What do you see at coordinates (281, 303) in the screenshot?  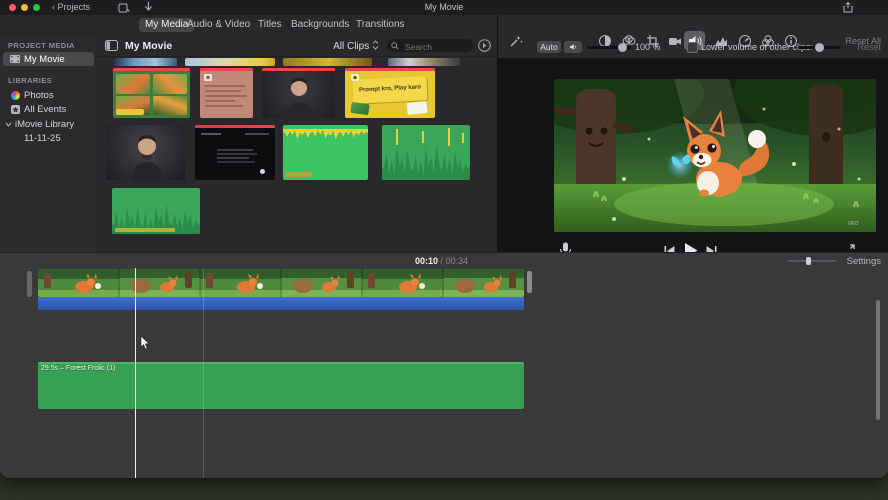 I see `video-audio-track` at bounding box center [281, 303].